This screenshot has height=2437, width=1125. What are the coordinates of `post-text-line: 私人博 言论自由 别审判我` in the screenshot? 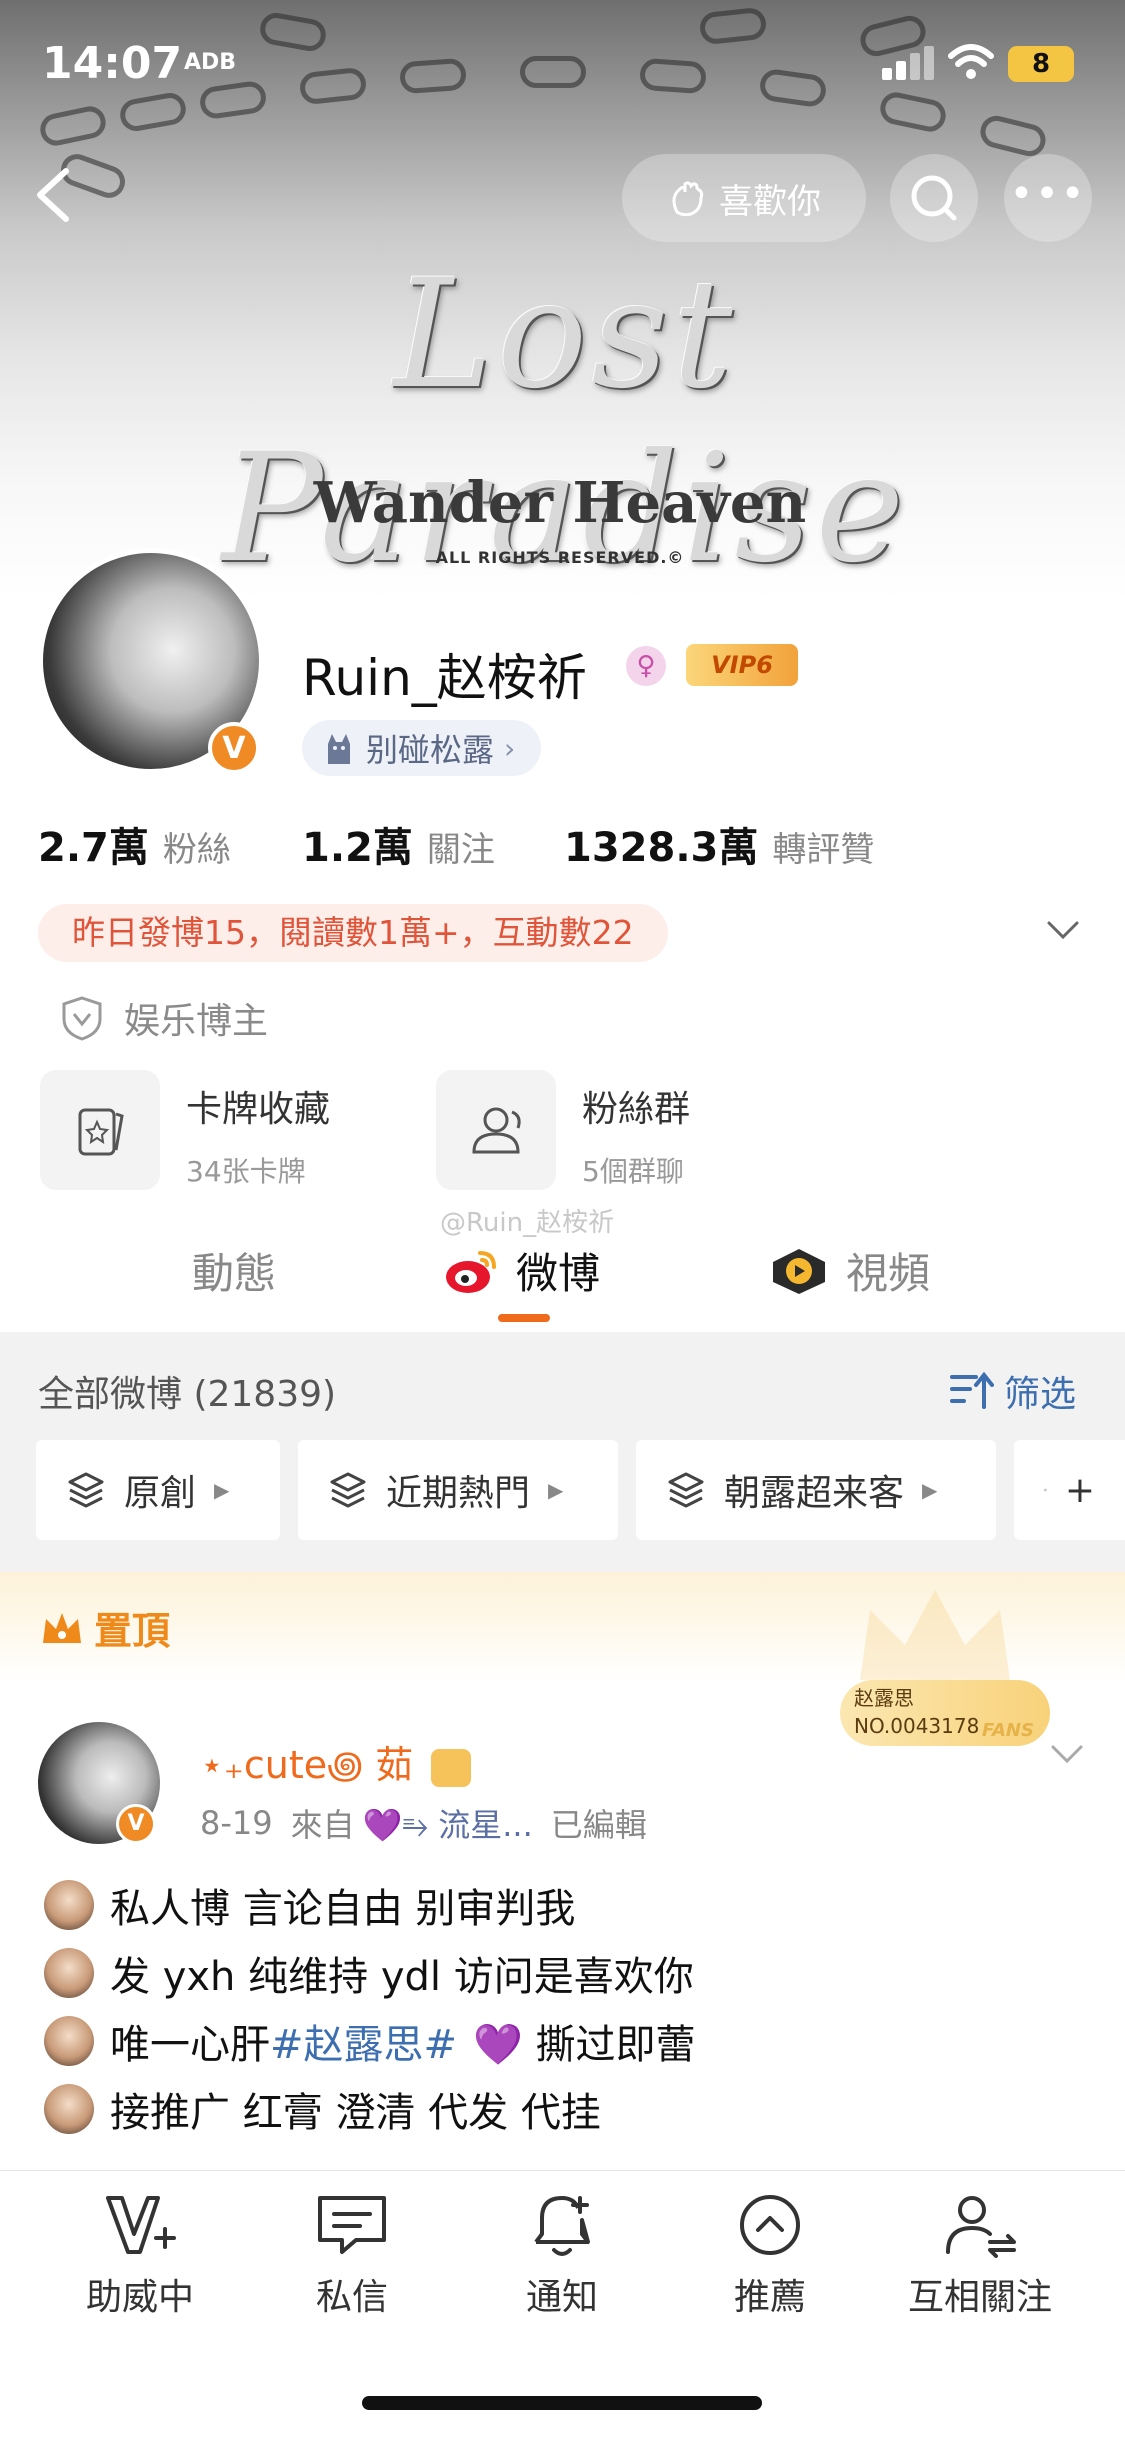 It's located at (309, 1905).